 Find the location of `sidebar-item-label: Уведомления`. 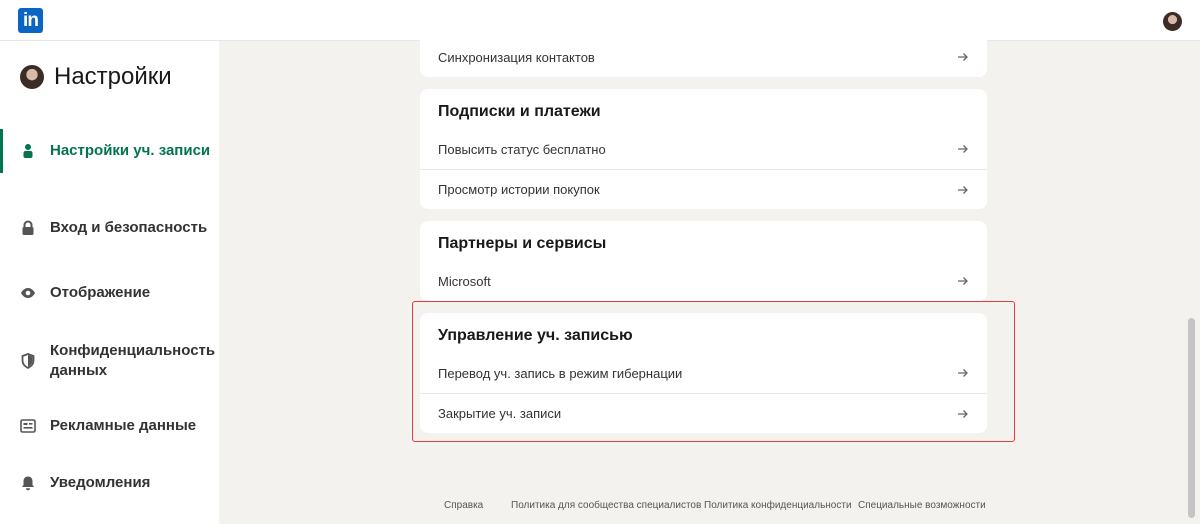

sidebar-item-label: Уведомления is located at coordinates (100, 482).